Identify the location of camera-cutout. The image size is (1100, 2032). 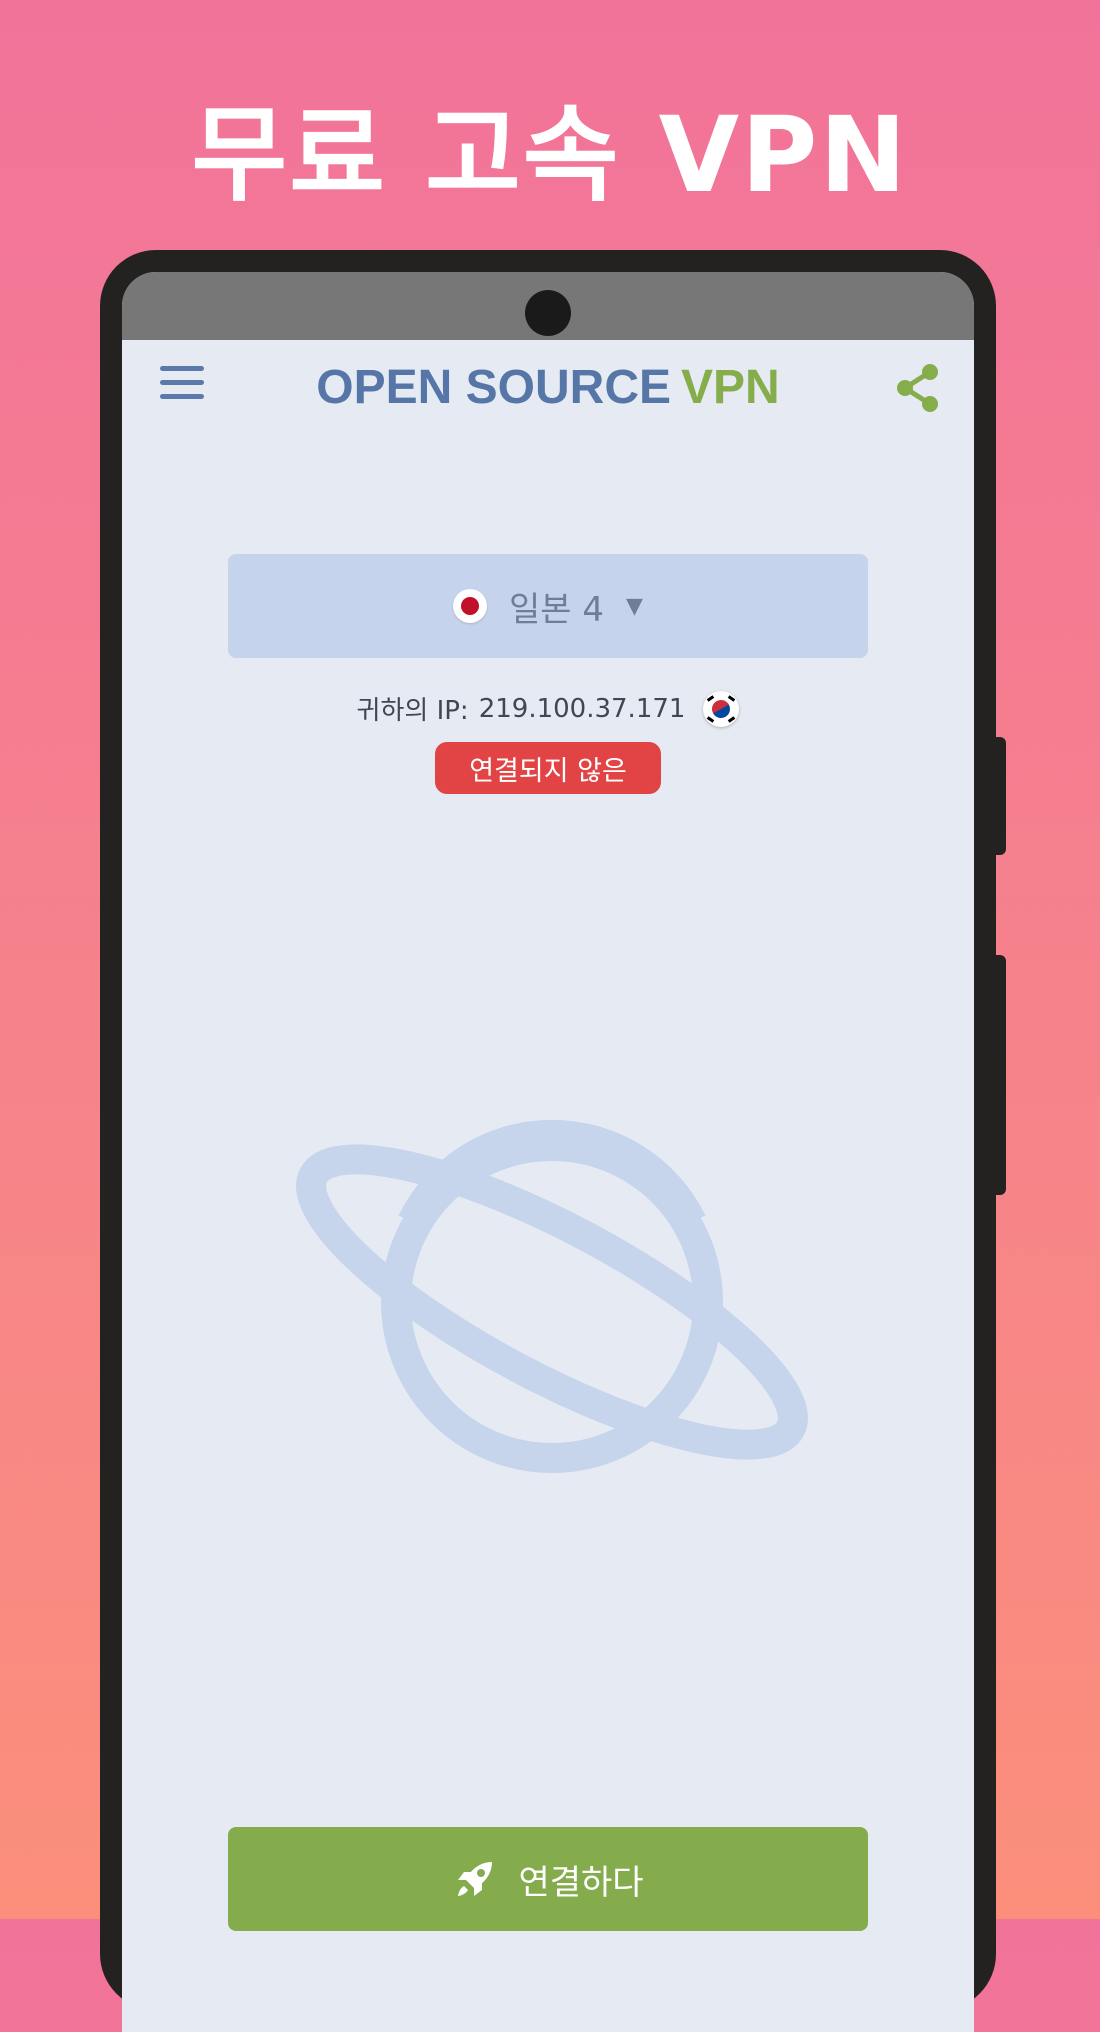
(548, 313).